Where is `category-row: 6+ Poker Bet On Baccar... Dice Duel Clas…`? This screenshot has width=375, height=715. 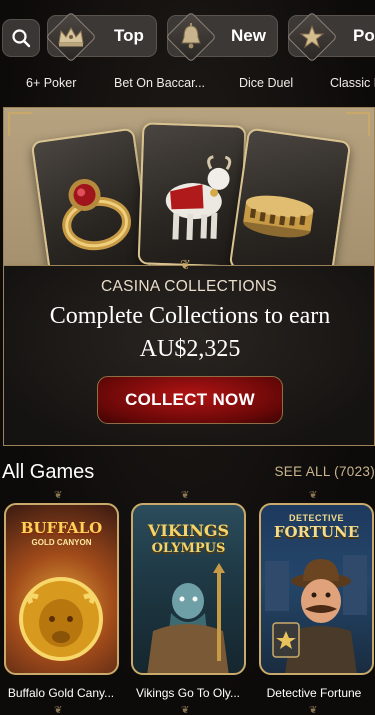 category-row: 6+ Poker Bet On Baccar... Dice Duel Clas… is located at coordinates (187, 84).